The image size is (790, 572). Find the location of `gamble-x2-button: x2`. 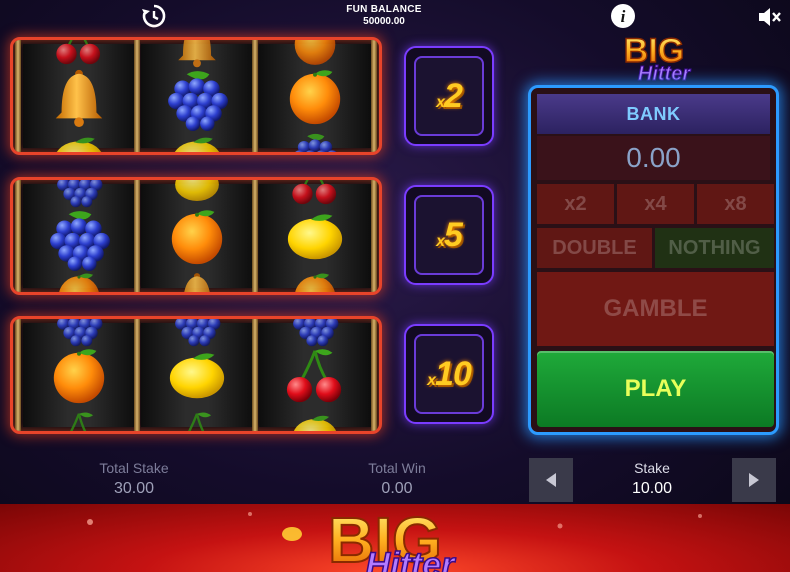

gamble-x2-button: x2 is located at coordinates (575, 204).